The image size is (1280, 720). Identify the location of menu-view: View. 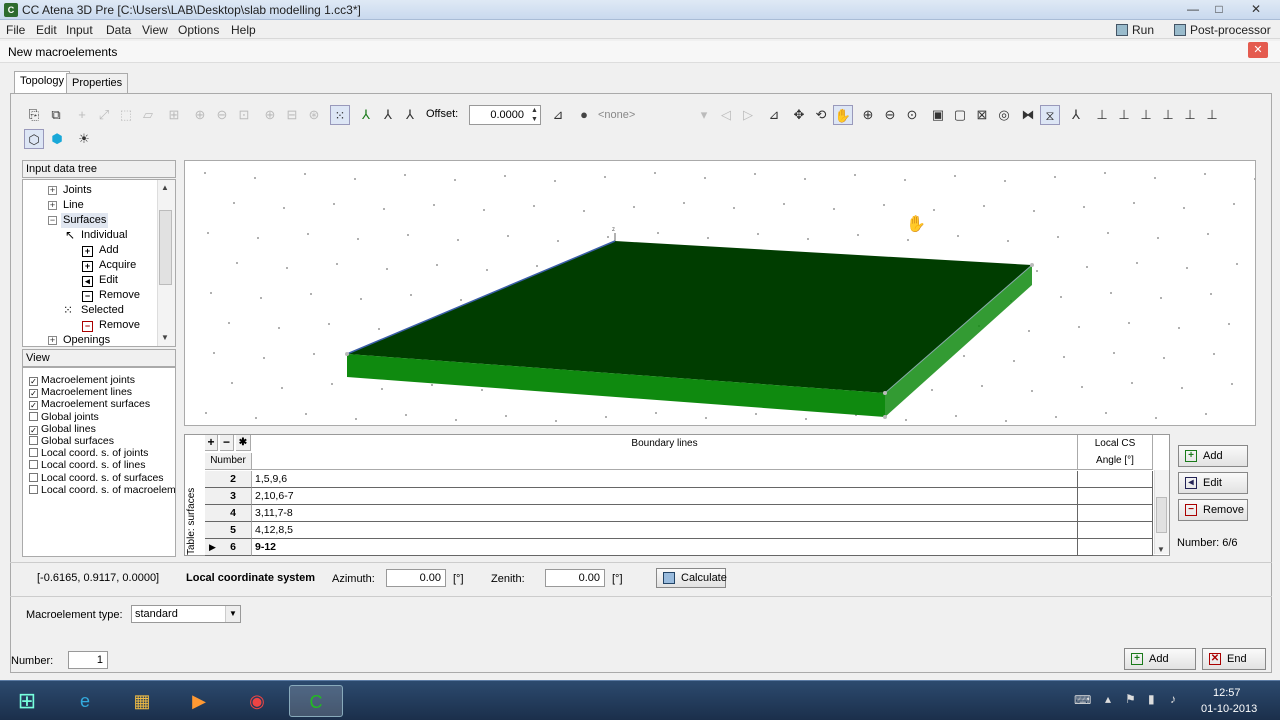
(155, 30).